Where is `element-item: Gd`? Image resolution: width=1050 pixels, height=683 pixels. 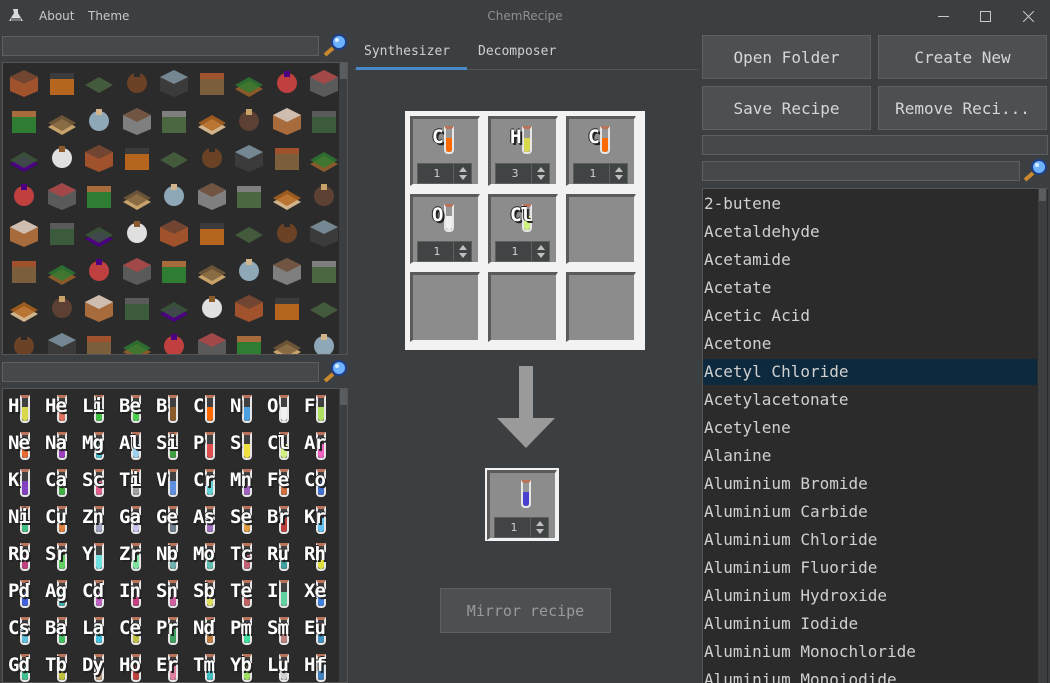 element-item: Gd is located at coordinates (23, 667).